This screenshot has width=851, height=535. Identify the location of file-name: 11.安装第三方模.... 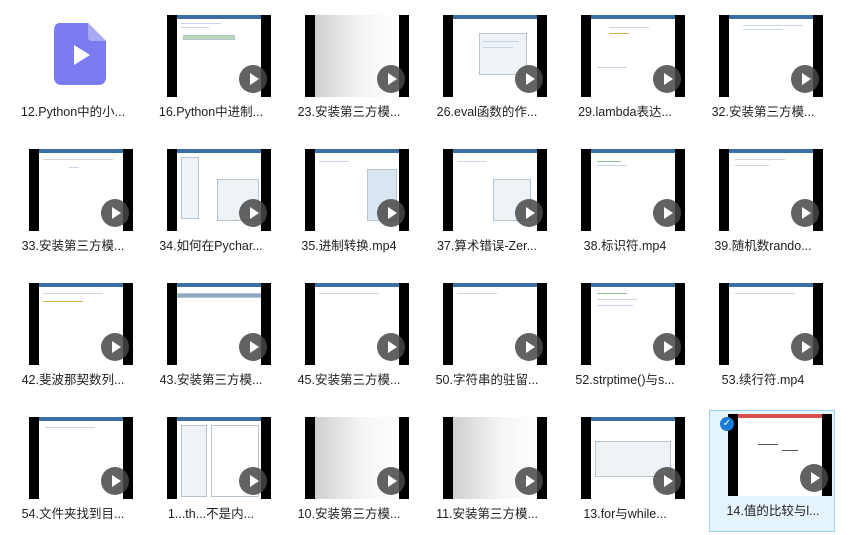
(487, 514).